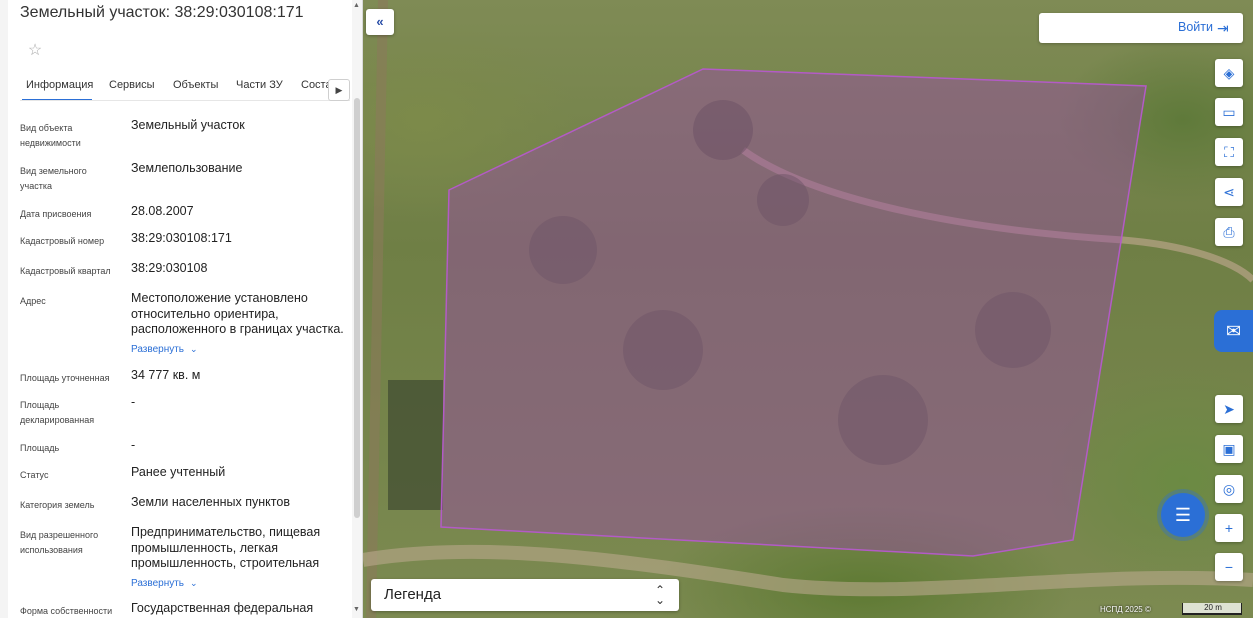 The width and height of the screenshot is (1253, 618). I want to click on scroll-thumb, so click(357, 308).